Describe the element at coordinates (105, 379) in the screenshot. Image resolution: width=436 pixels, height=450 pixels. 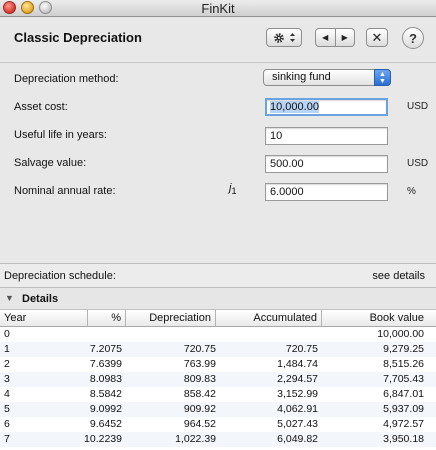
I see `cell-percent: 8.0983` at that location.